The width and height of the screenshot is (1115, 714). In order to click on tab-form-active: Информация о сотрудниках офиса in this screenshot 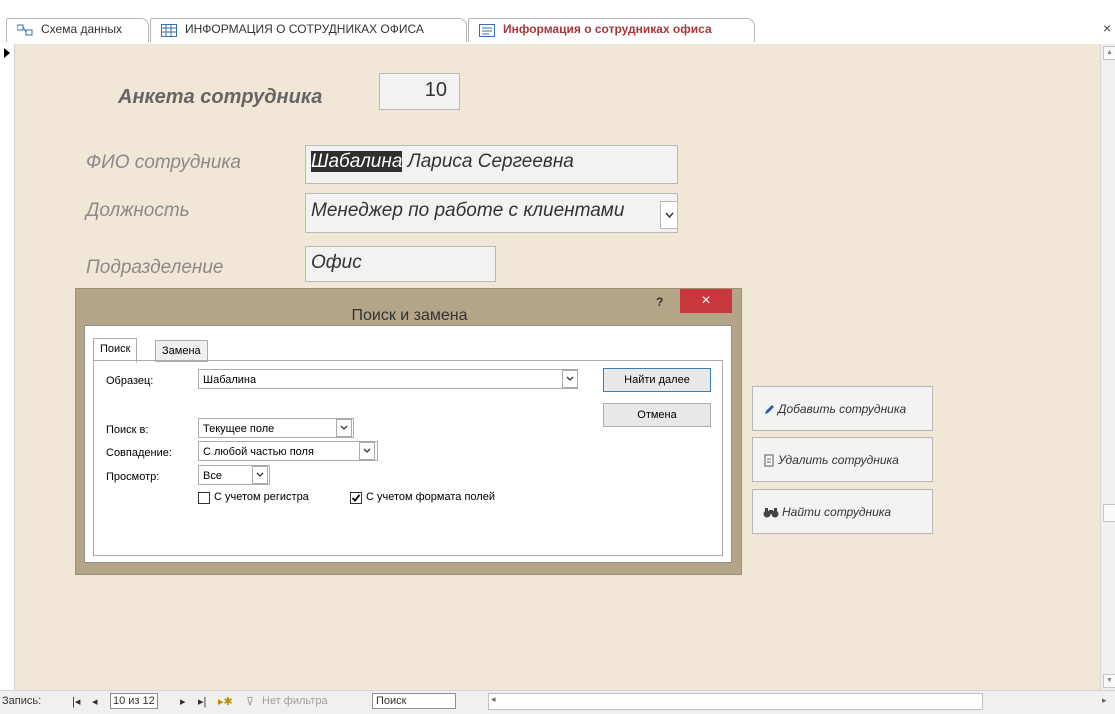, I will do `click(611, 30)`.